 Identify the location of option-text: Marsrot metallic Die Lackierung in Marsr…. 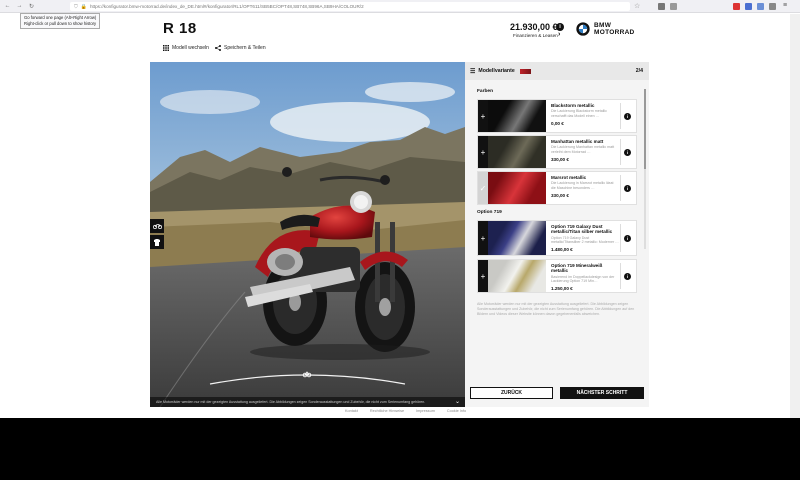
(585, 186).